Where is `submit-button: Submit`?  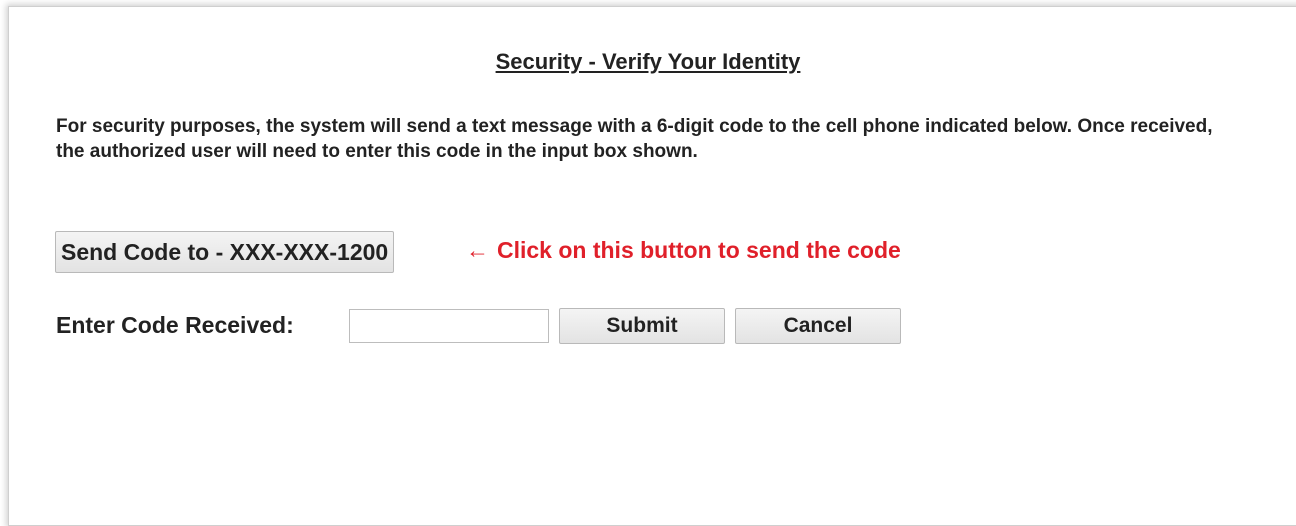
submit-button: Submit is located at coordinates (642, 326).